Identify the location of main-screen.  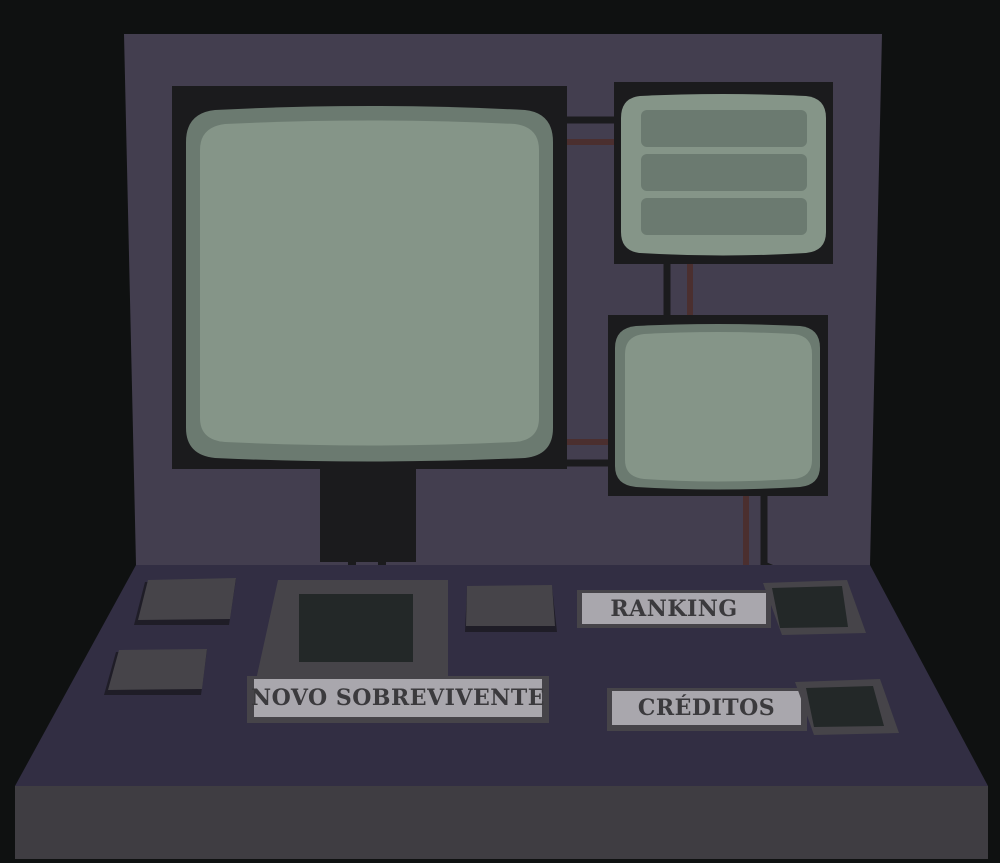
(369, 283).